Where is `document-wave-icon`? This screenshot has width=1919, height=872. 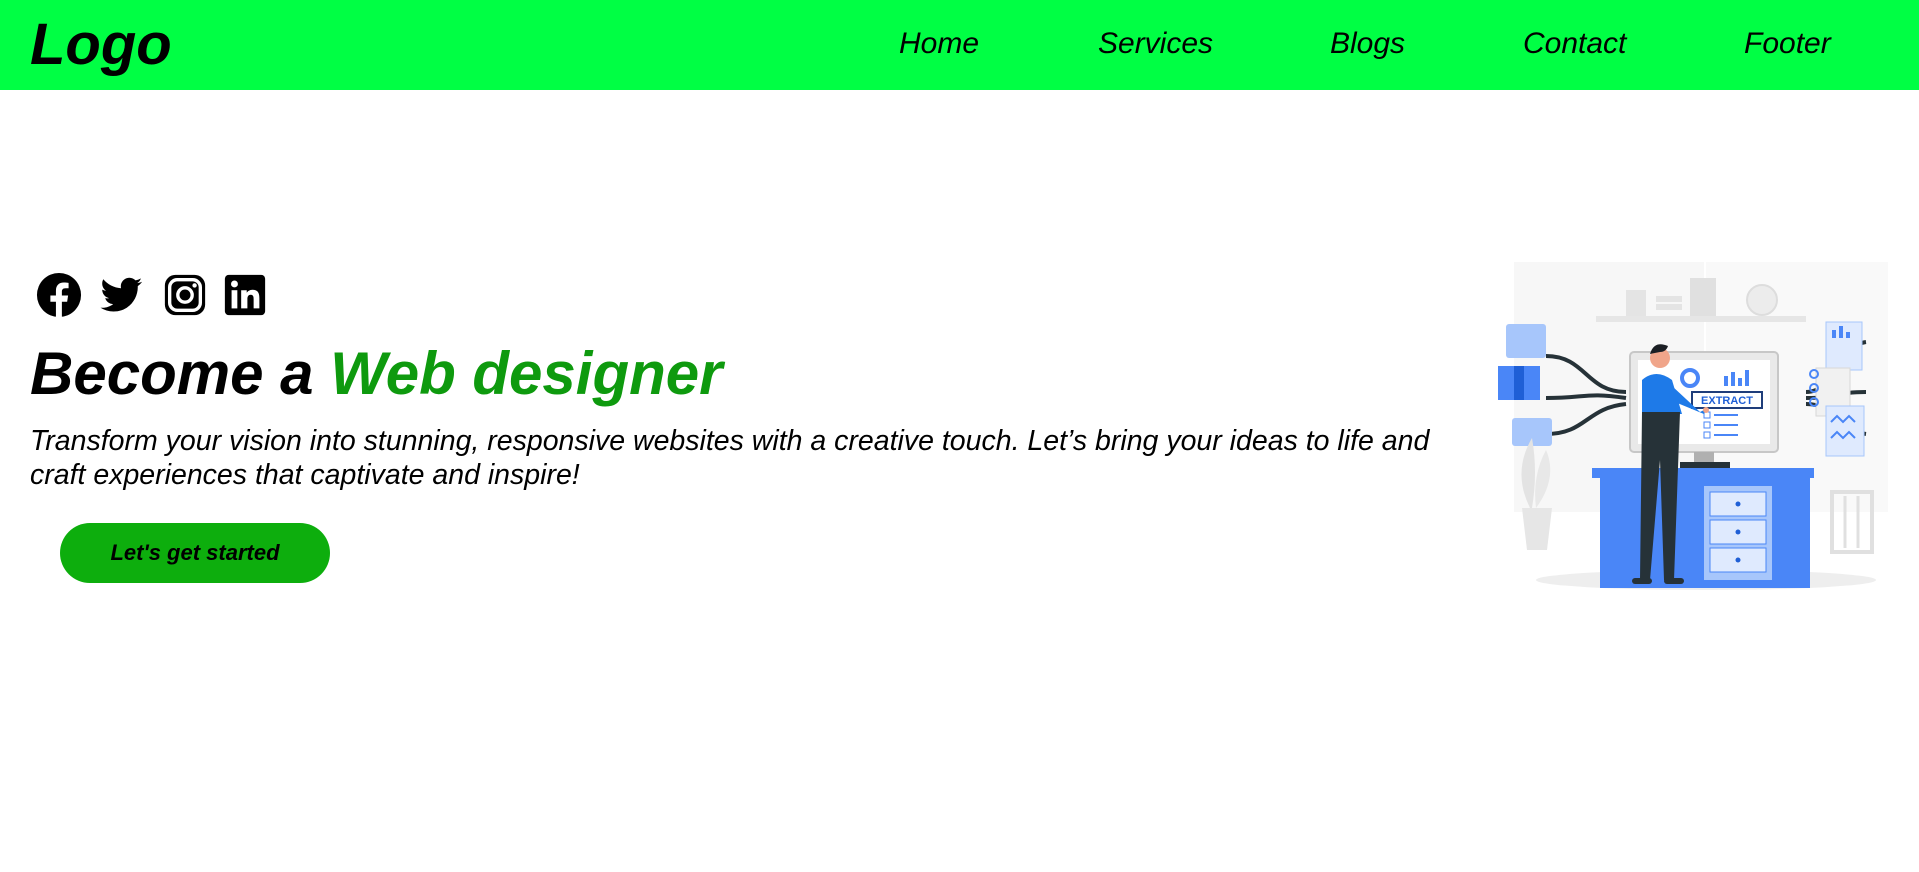
document-wave-icon is located at coordinates (1845, 431).